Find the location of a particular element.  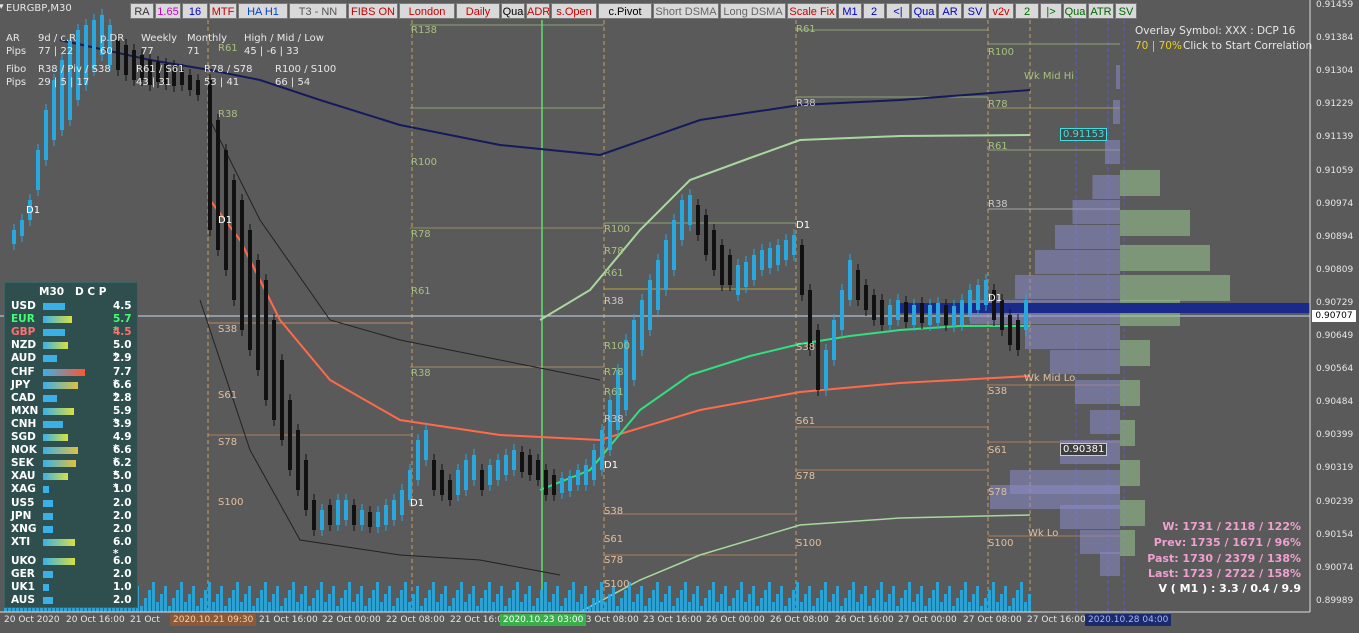

toolbar-button--24: |> is located at coordinates (1051, 11).